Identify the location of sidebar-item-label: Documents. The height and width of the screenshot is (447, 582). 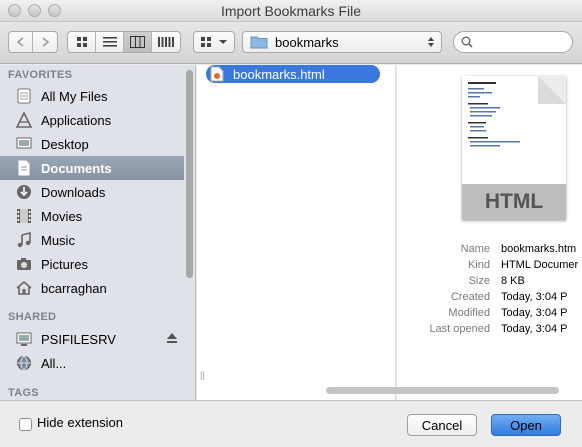
(76, 168).